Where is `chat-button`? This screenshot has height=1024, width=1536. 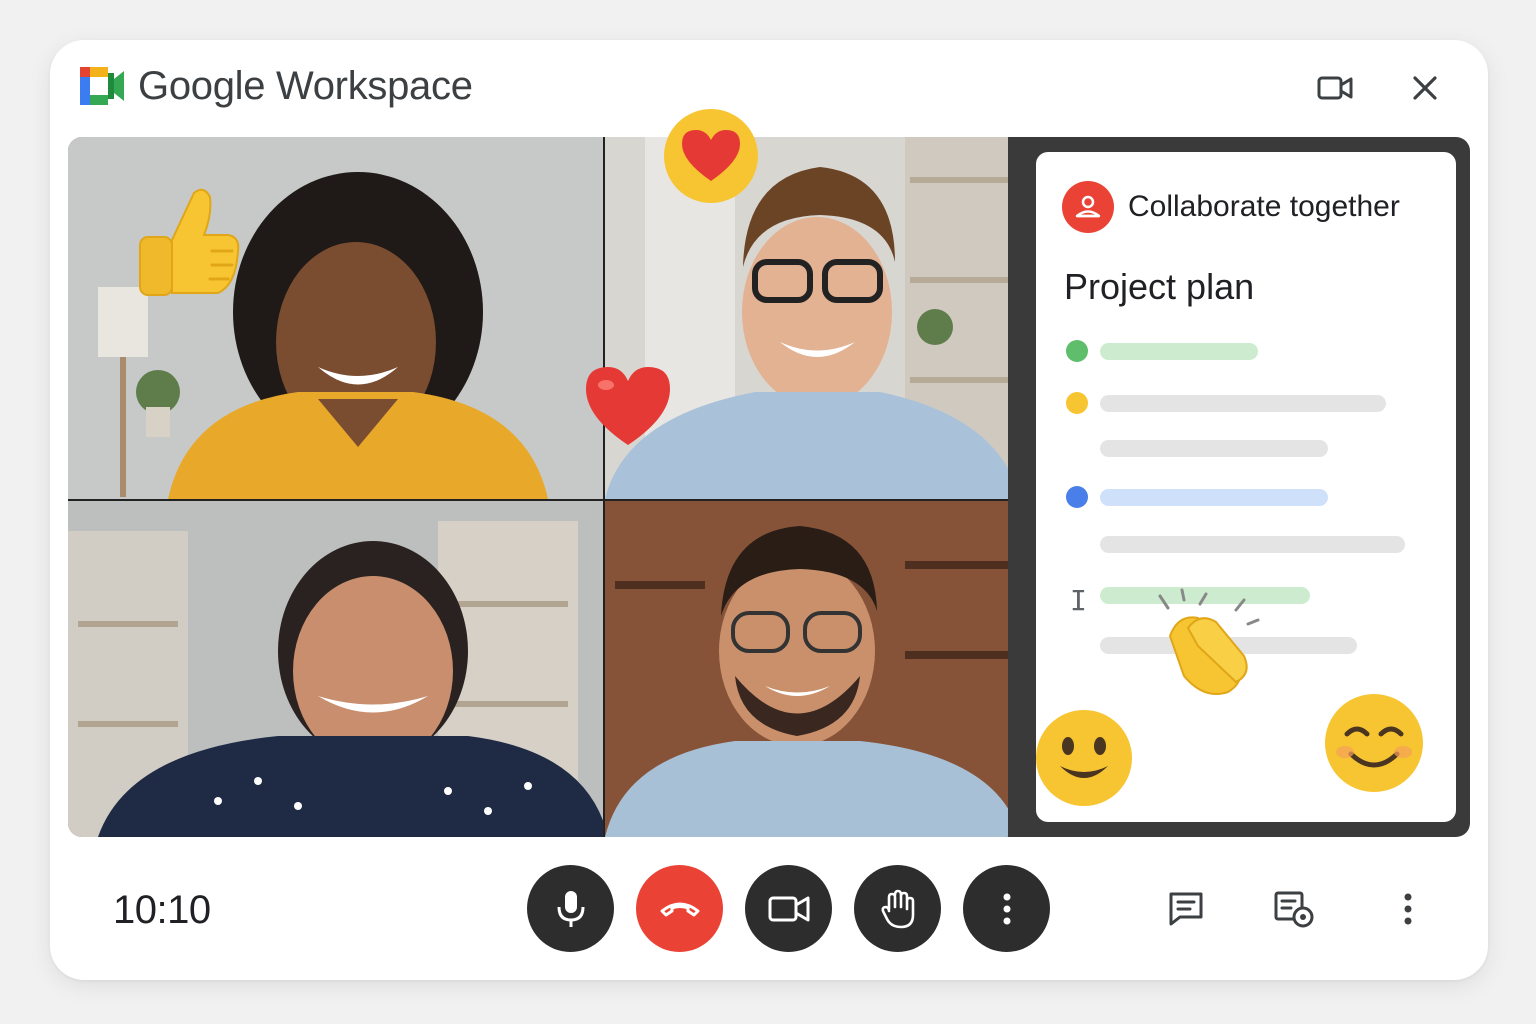 chat-button is located at coordinates (1186, 909).